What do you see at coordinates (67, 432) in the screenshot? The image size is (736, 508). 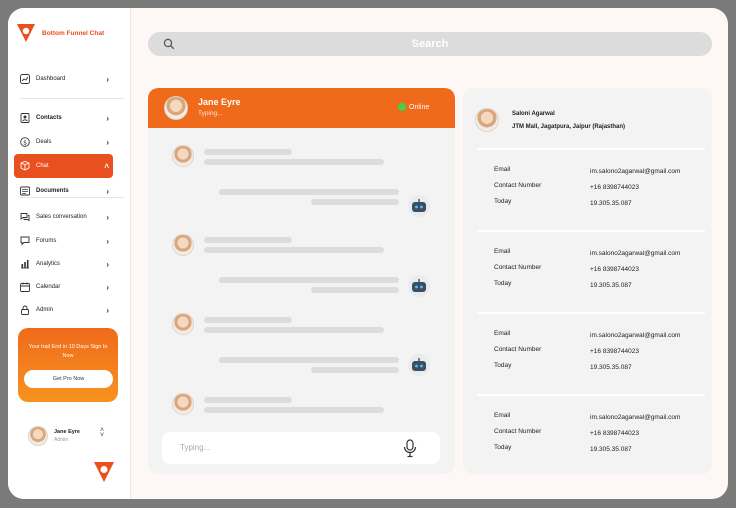 I see `user-name: Jane Eyre` at bounding box center [67, 432].